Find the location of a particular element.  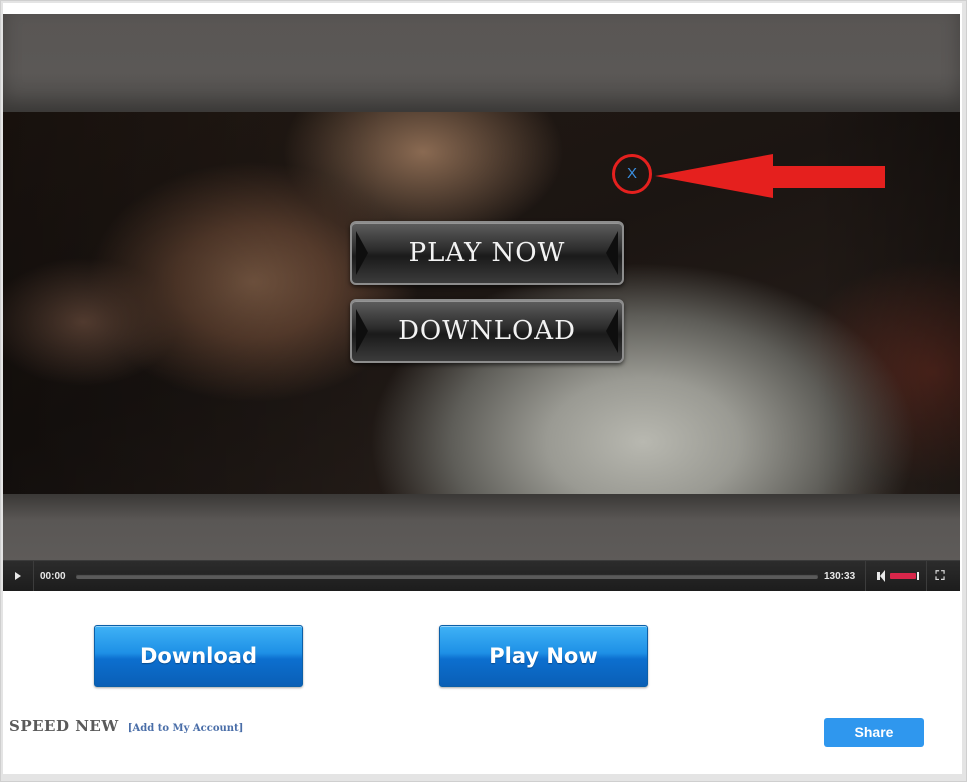

play-icon is located at coordinates (18, 576).